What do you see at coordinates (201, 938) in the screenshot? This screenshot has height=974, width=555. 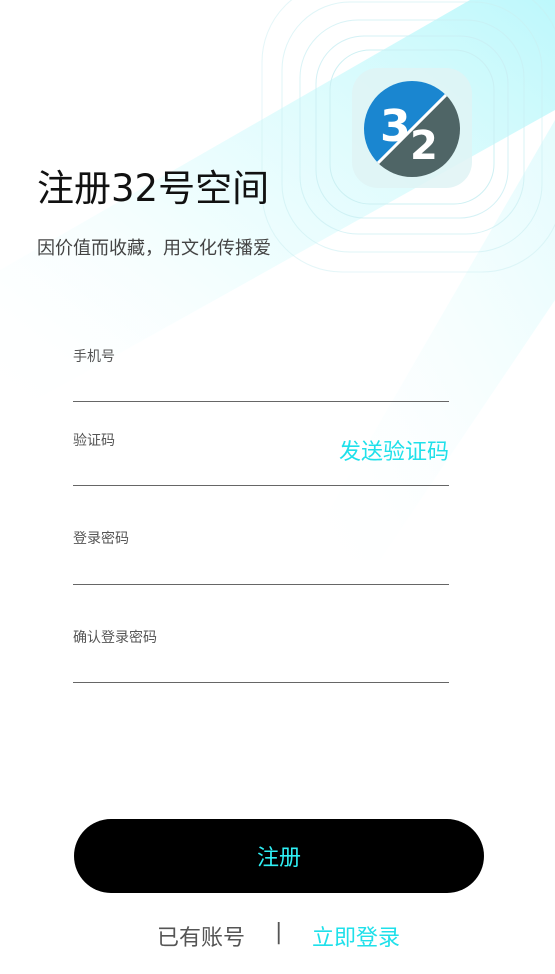 I see `has-account-text: 已有账号` at bounding box center [201, 938].